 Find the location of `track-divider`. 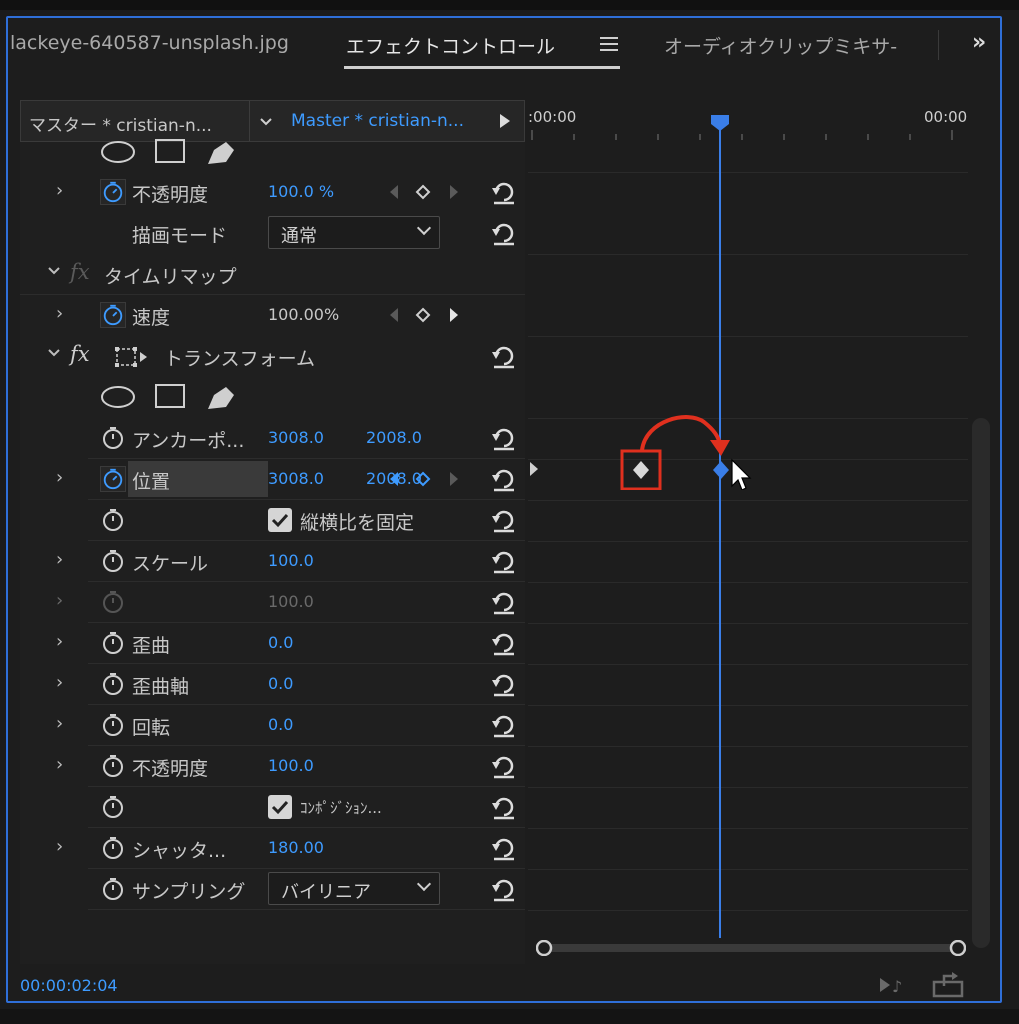

track-divider is located at coordinates (748, 254).